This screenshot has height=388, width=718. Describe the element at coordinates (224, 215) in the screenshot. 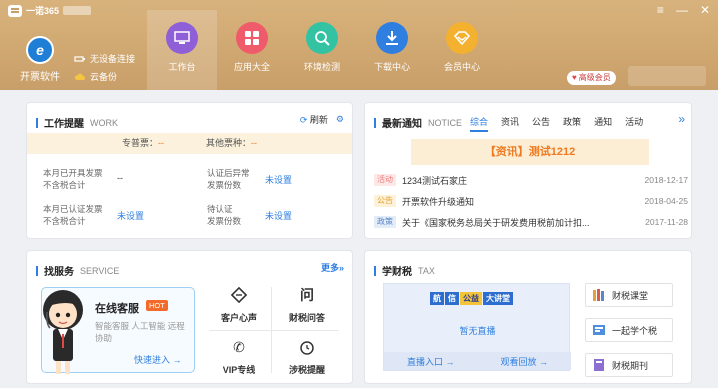

I see `pending-invoice-label: 待认证 发票份数` at that location.